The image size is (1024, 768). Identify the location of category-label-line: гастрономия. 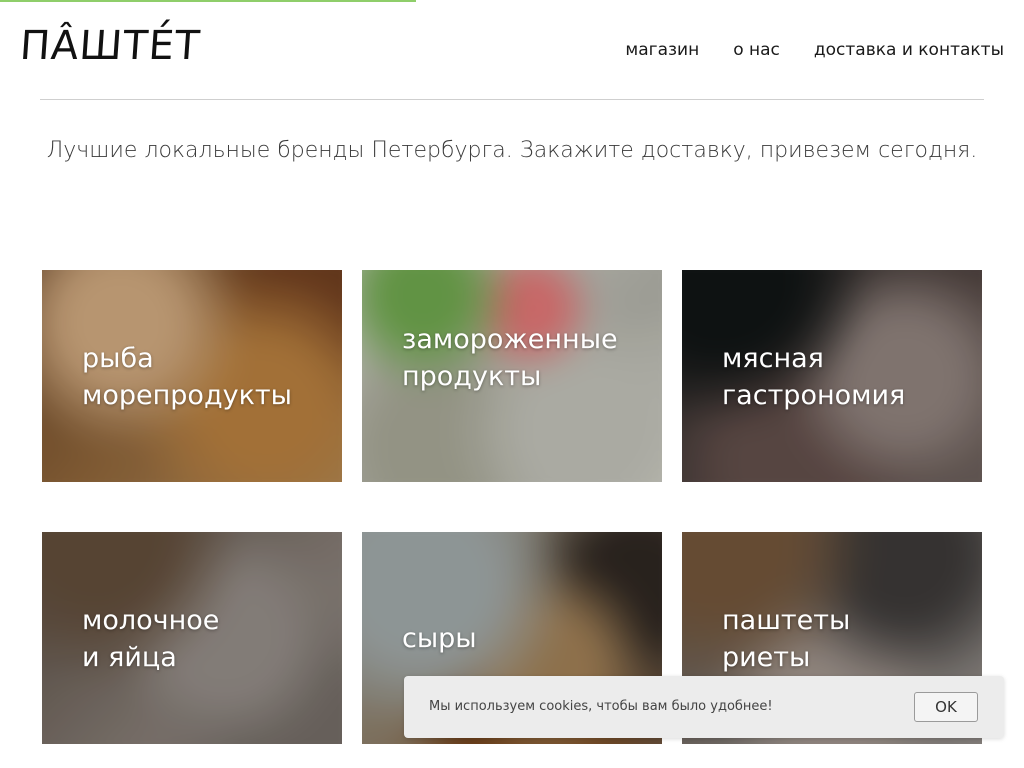
(814, 395).